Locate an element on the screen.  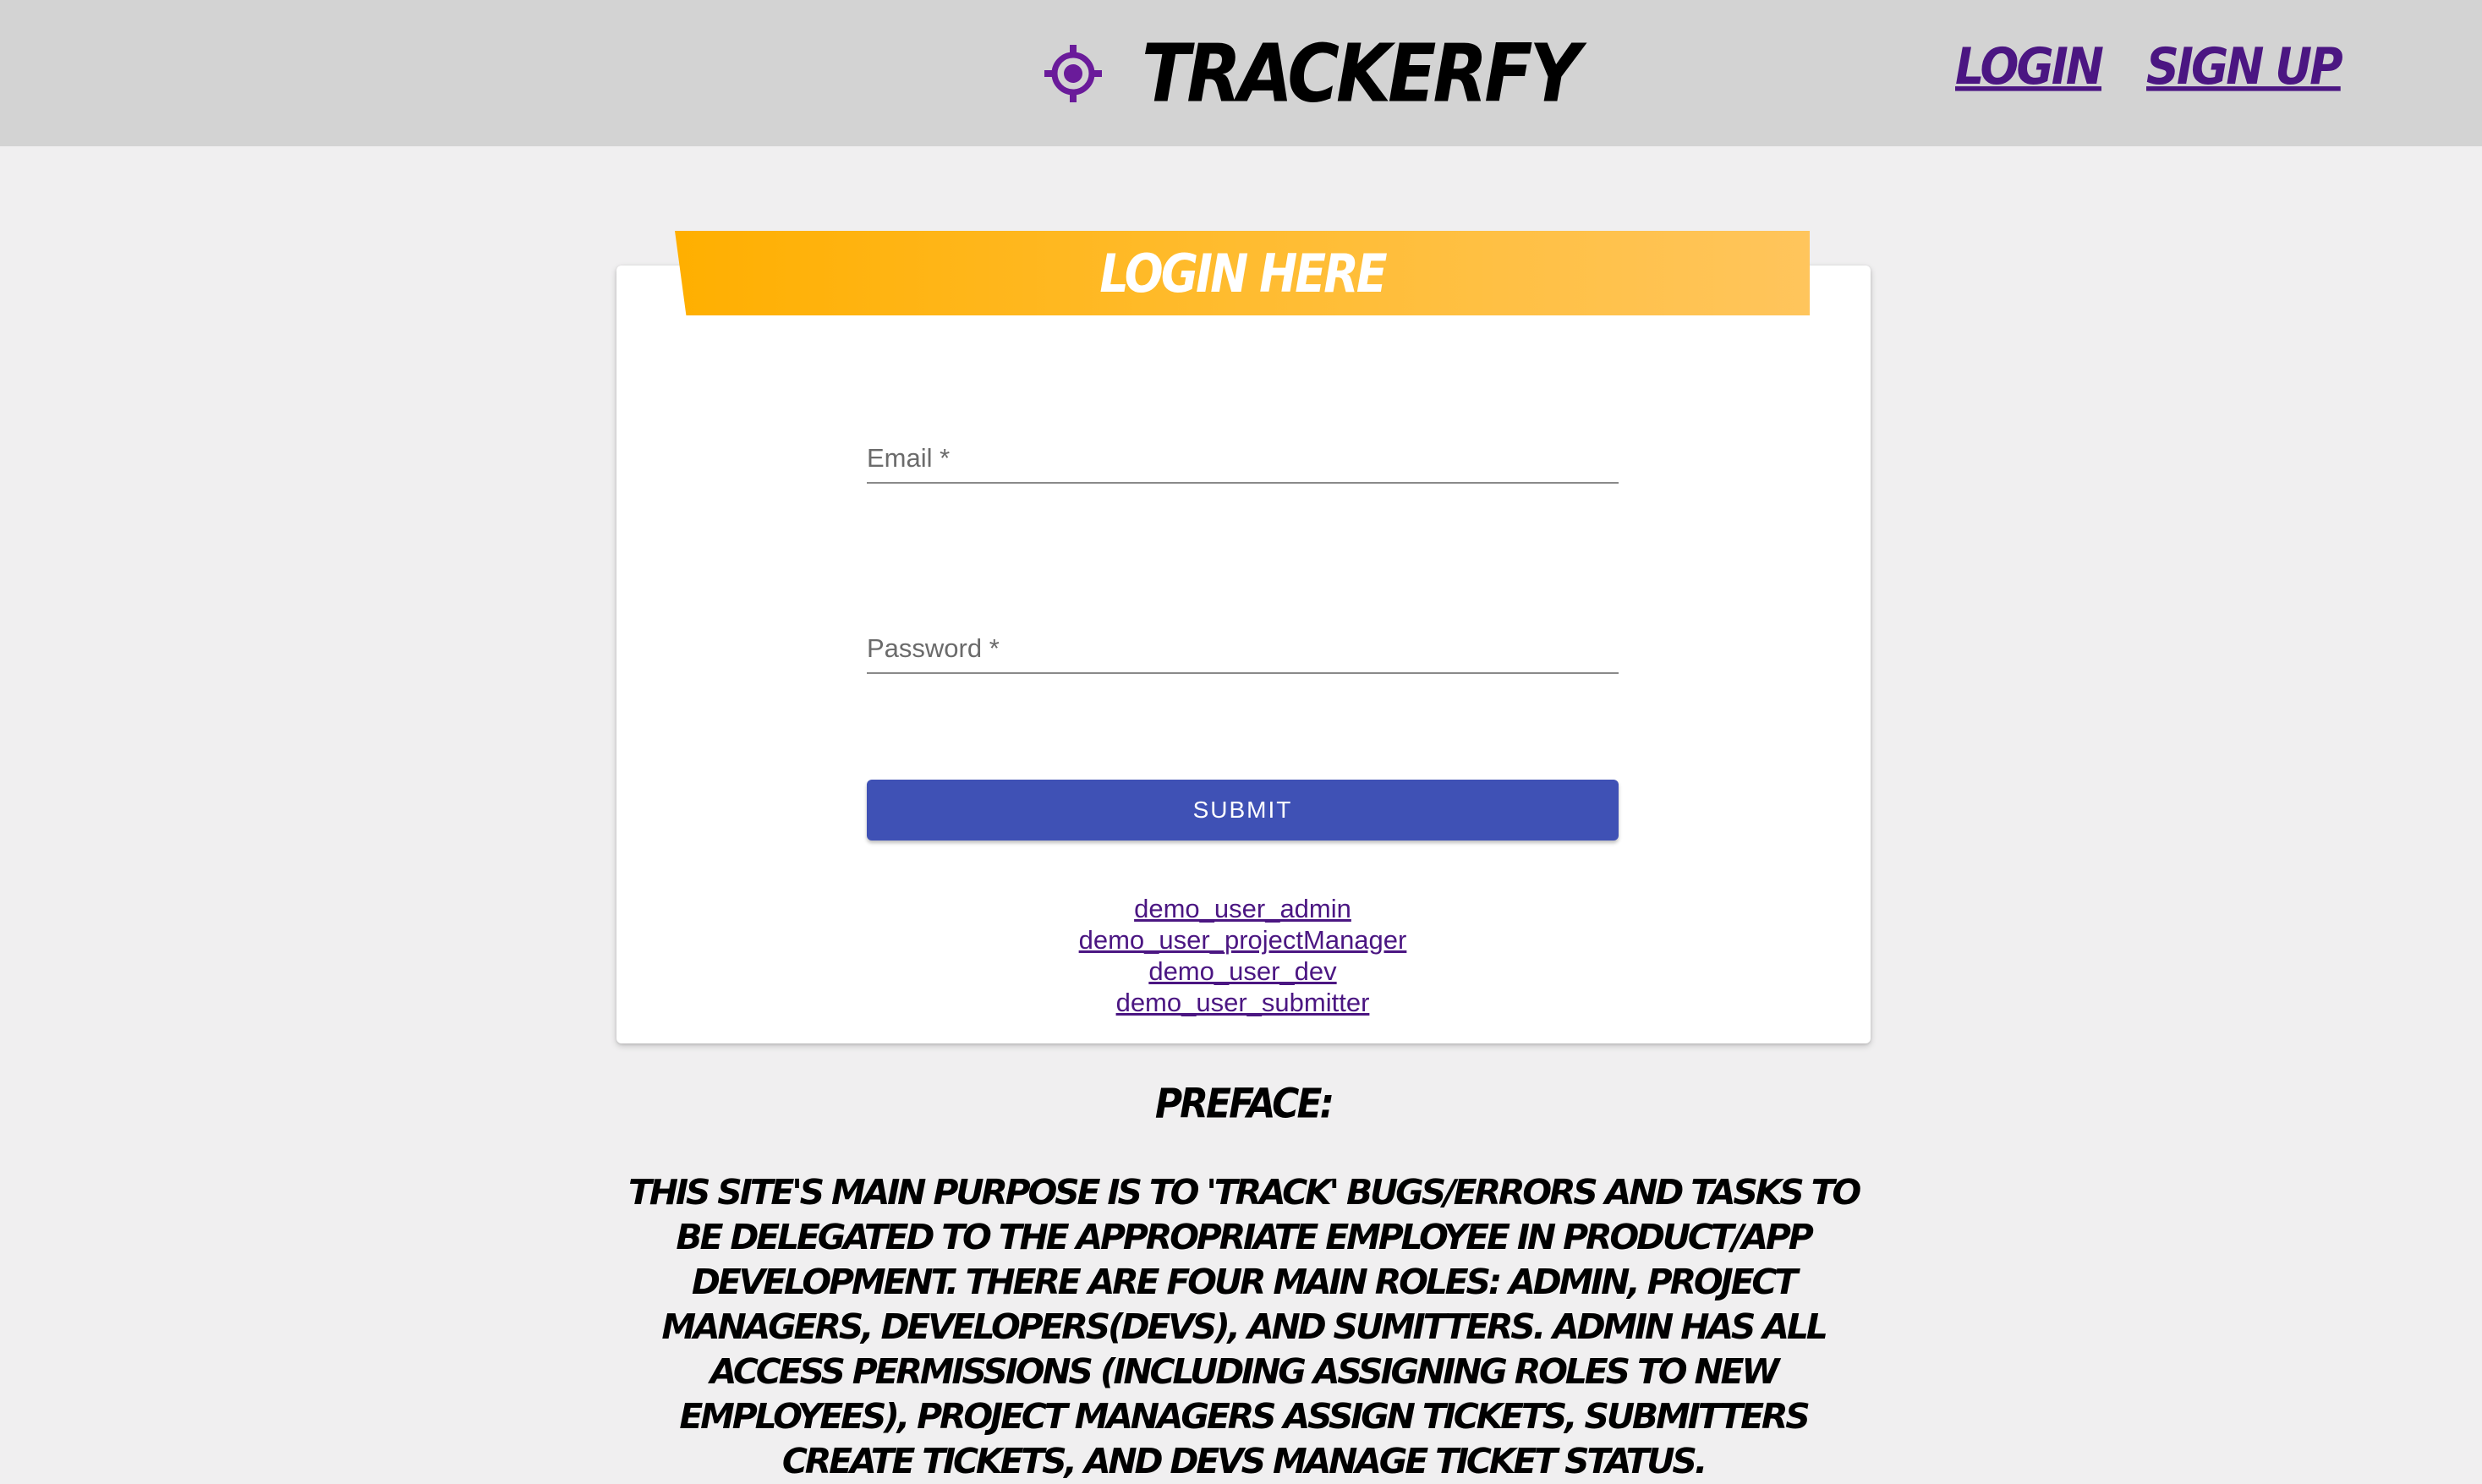
login-banner-title: Login Here is located at coordinates (1243, 273).